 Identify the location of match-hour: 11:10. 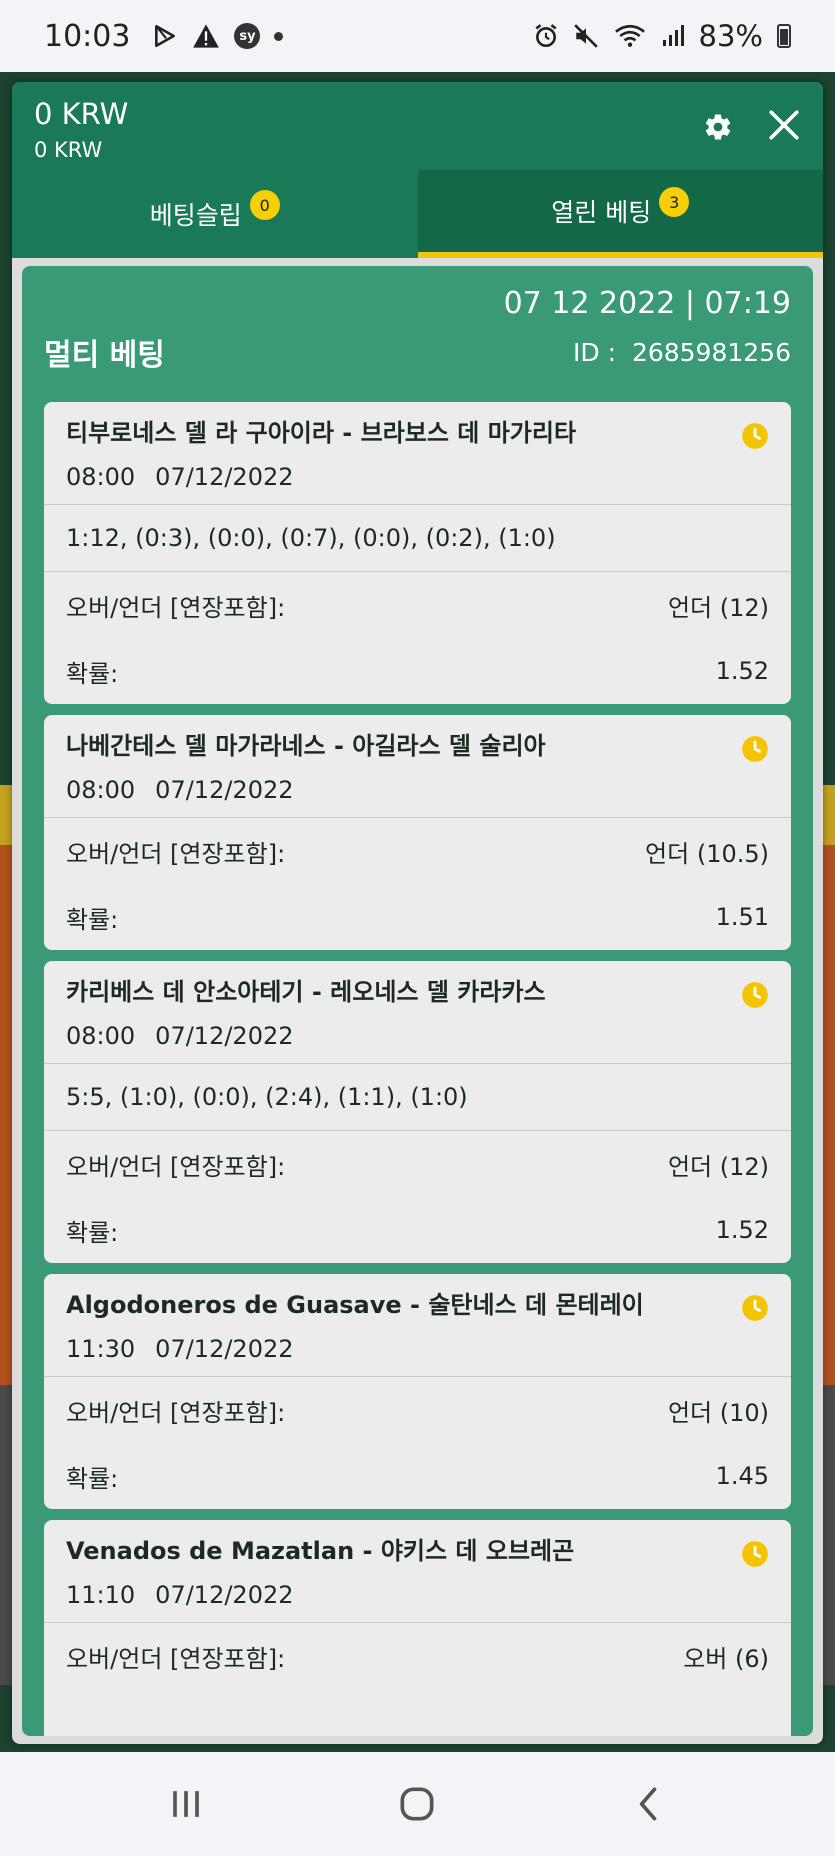
(101, 1595).